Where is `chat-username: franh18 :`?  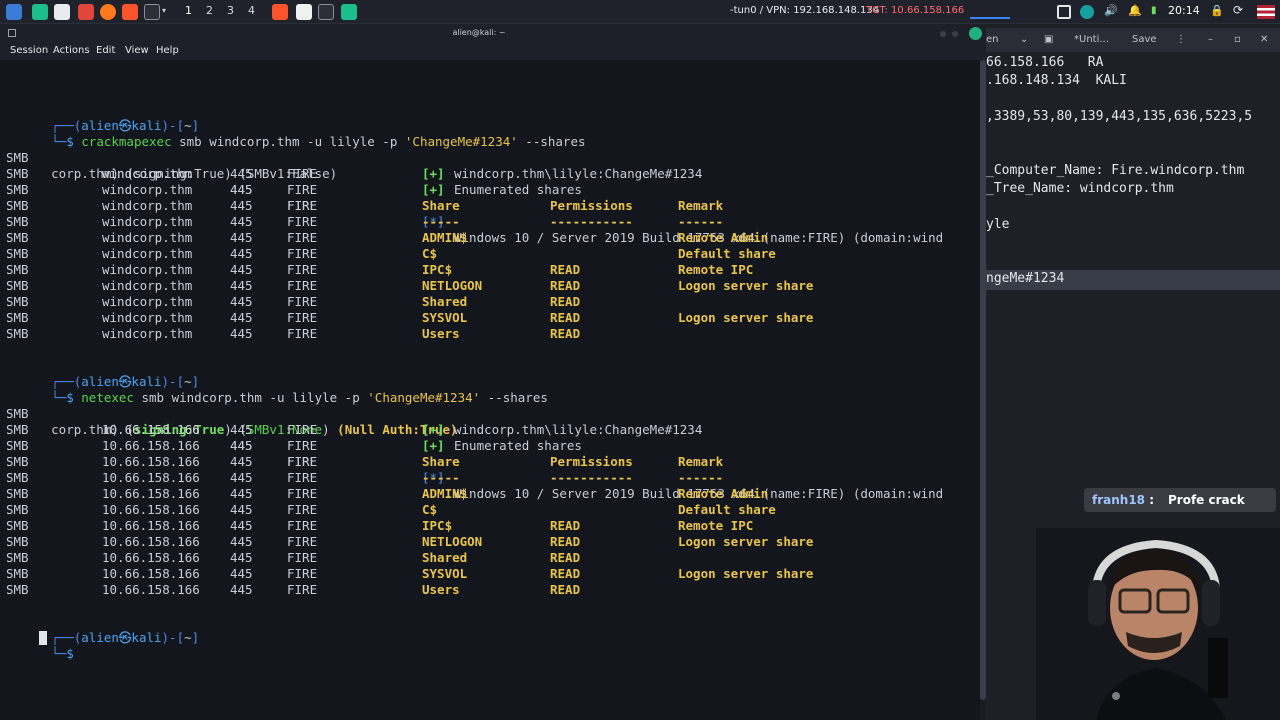 chat-username: franh18 : is located at coordinates (1123, 500).